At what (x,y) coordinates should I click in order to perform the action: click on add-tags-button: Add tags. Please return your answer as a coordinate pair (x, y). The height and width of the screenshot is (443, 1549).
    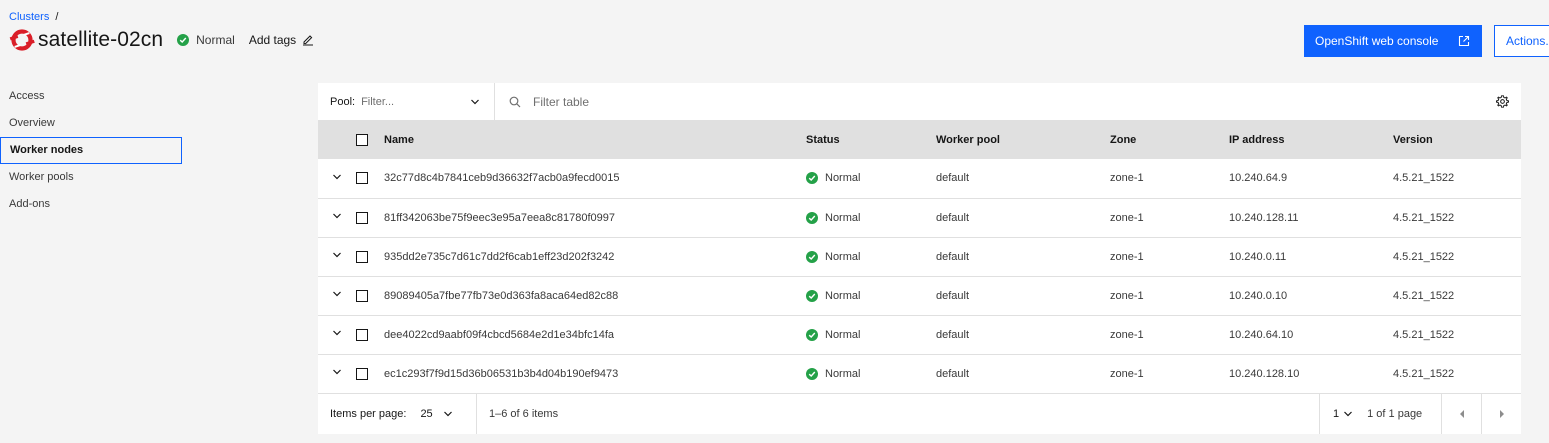
    Looking at the image, I should click on (281, 40).